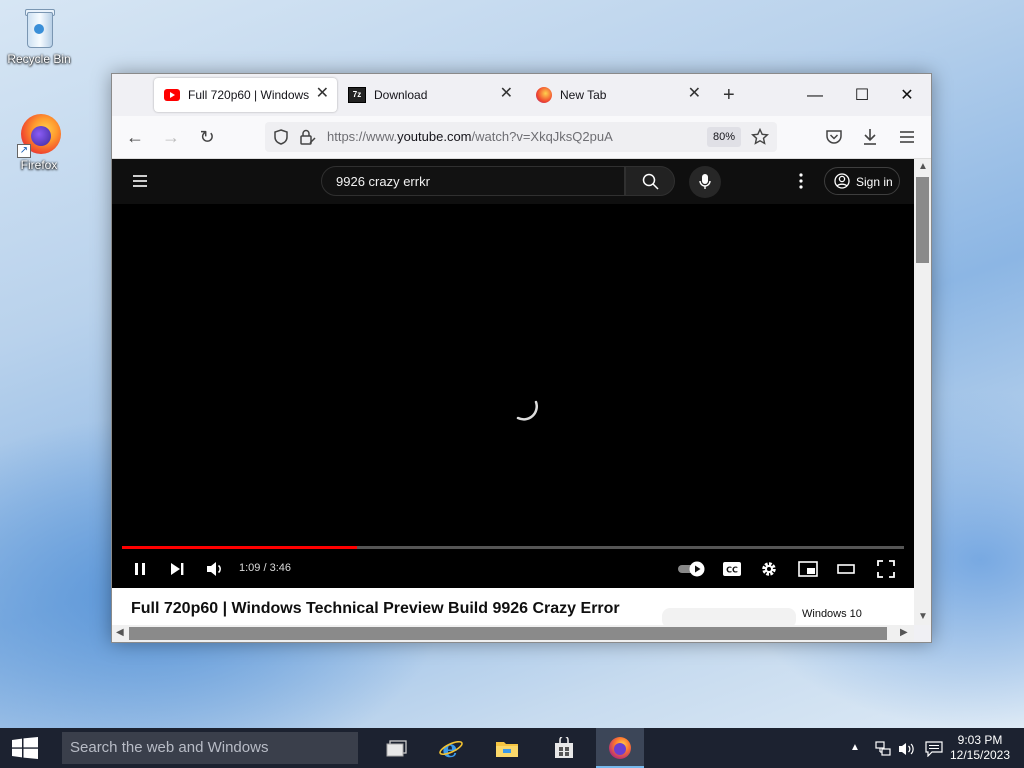  Describe the element at coordinates (210, 748) in the screenshot. I see `taskbar-search-box: Search the web and Windows` at that location.